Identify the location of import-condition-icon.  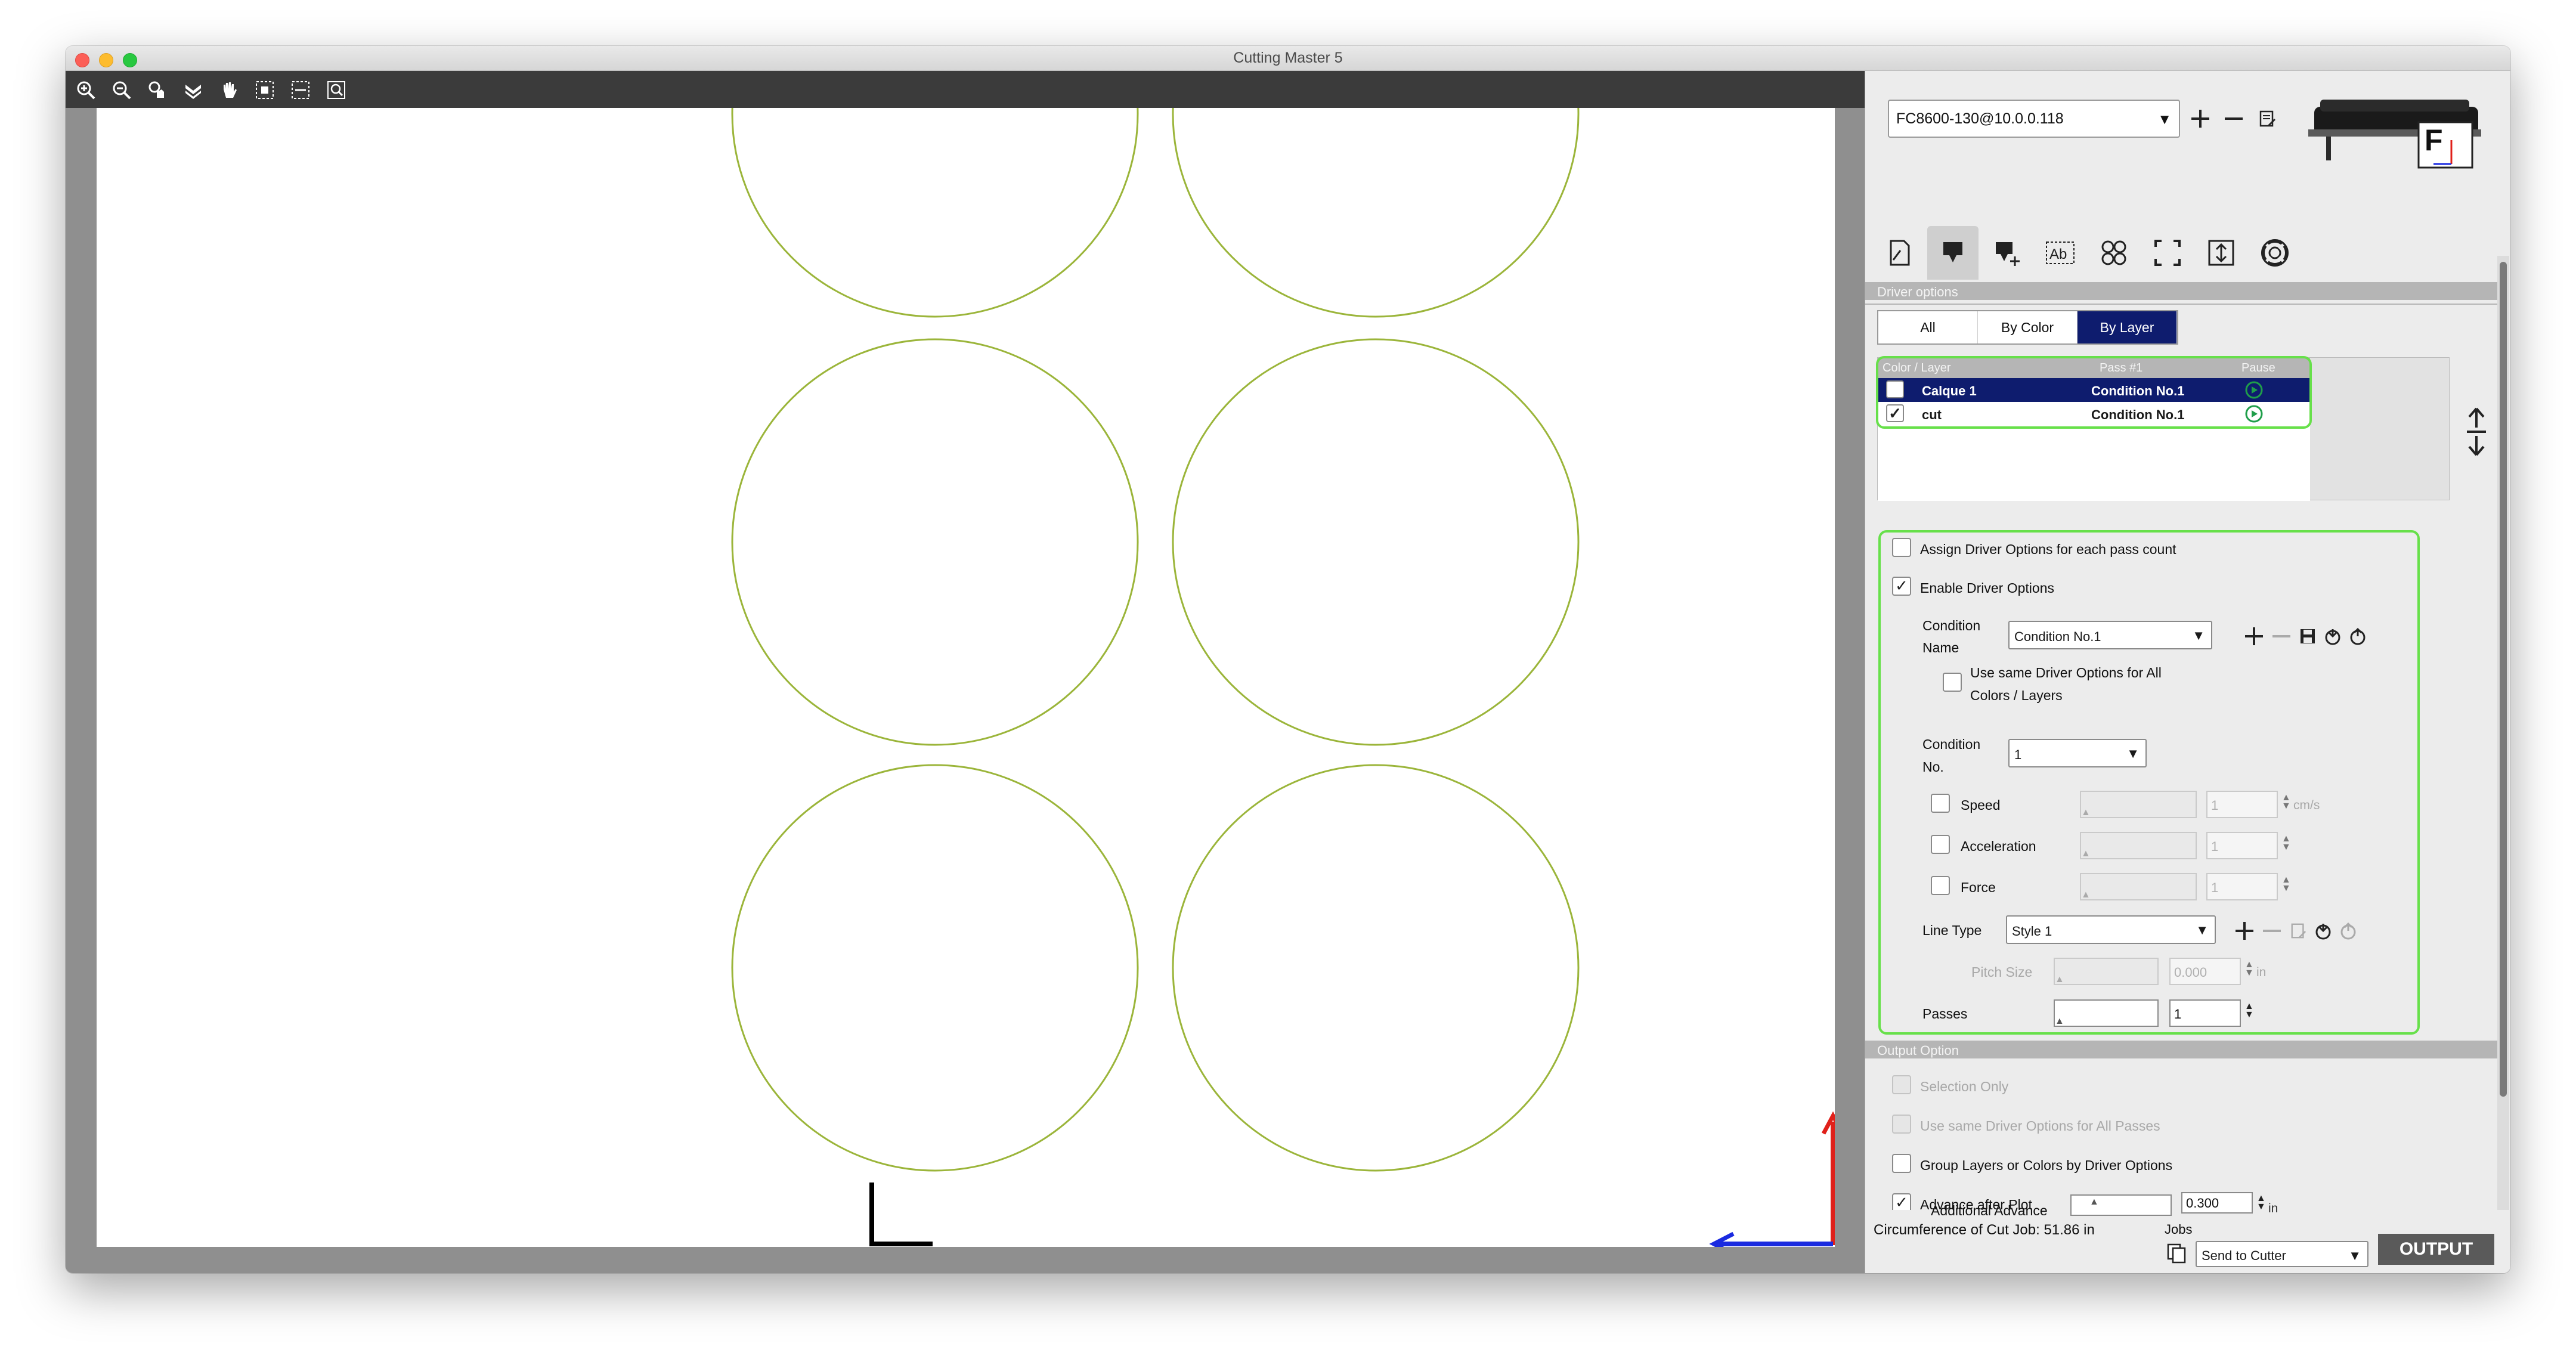
(2333, 636).